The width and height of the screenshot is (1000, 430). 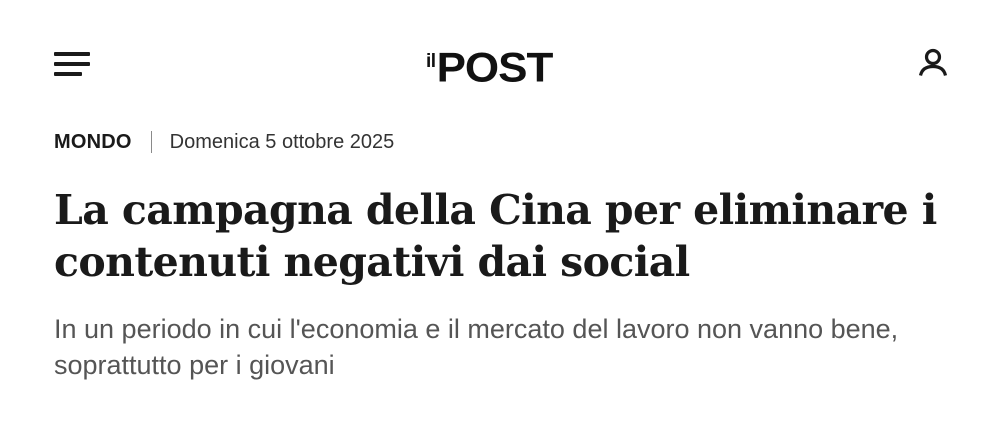 I want to click on logo-name: POST, so click(x=495, y=67).